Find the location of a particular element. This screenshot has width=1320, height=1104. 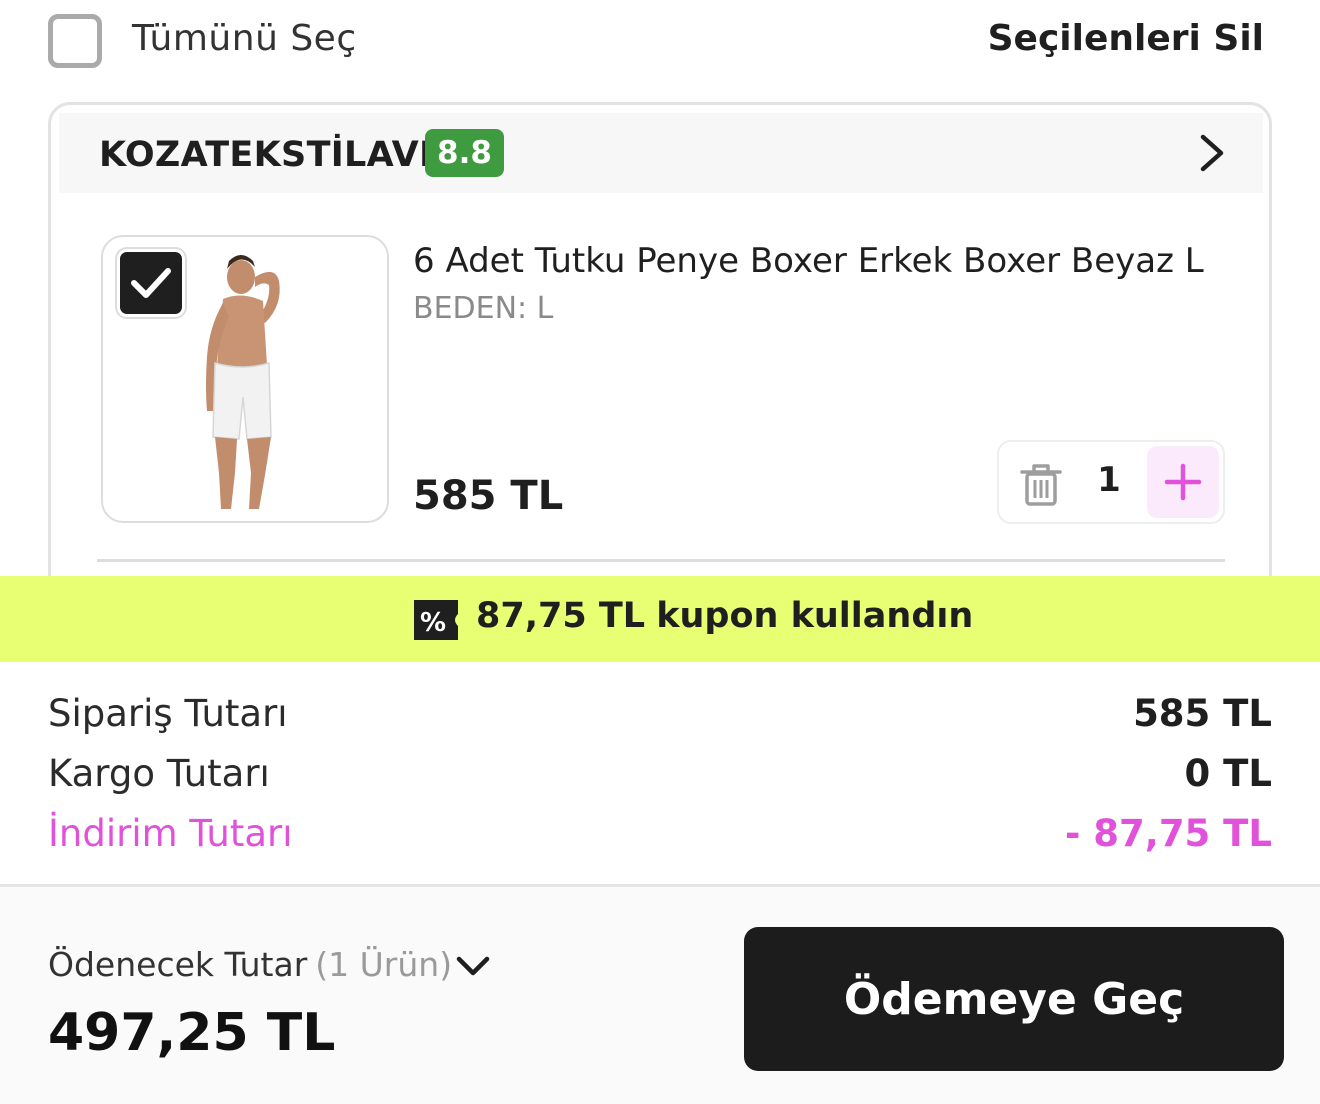

chevron-down-icon is located at coordinates (473, 966).